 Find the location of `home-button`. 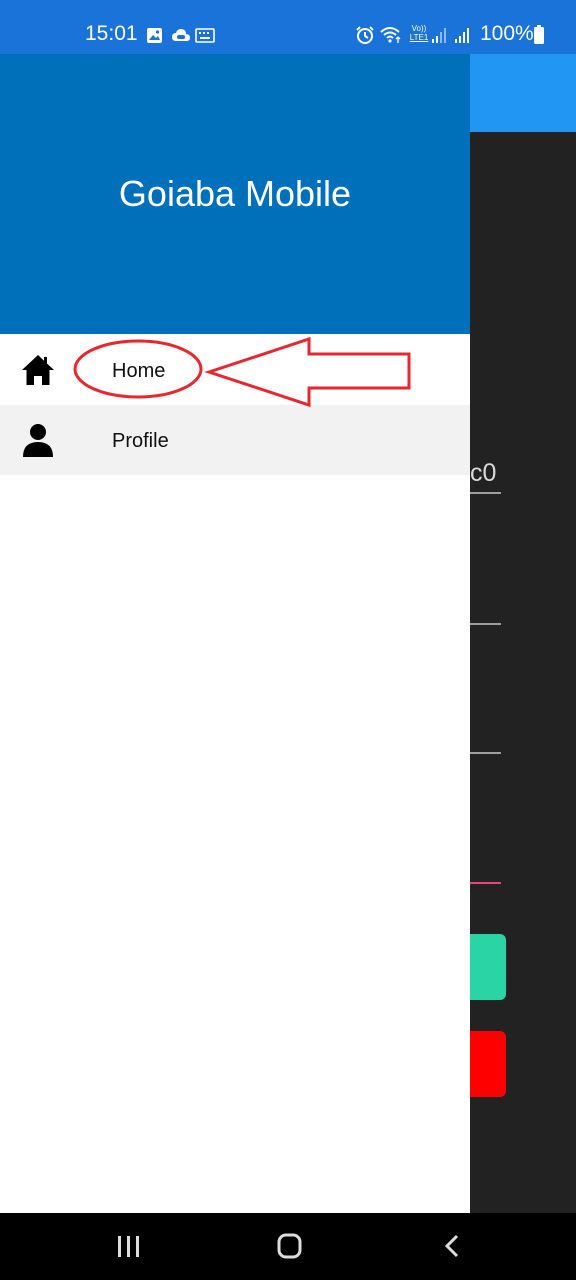

home-button is located at coordinates (289, 1246).